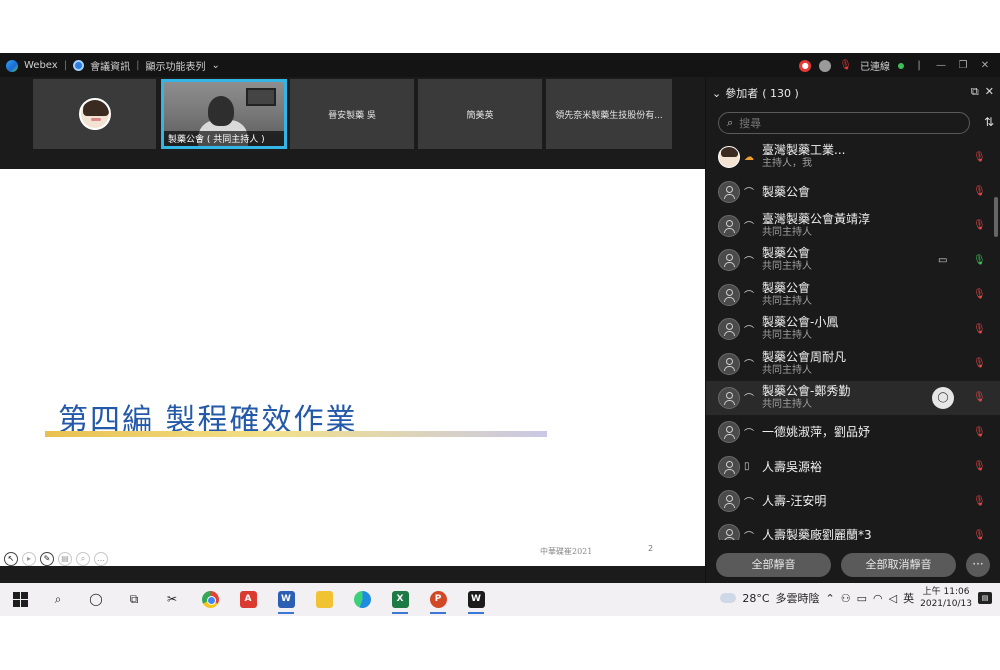  I want to click on list-item: ⌒ 製藥公會-鄭秀勤 共同主持人 ◯ 🎙, so click(853, 398).